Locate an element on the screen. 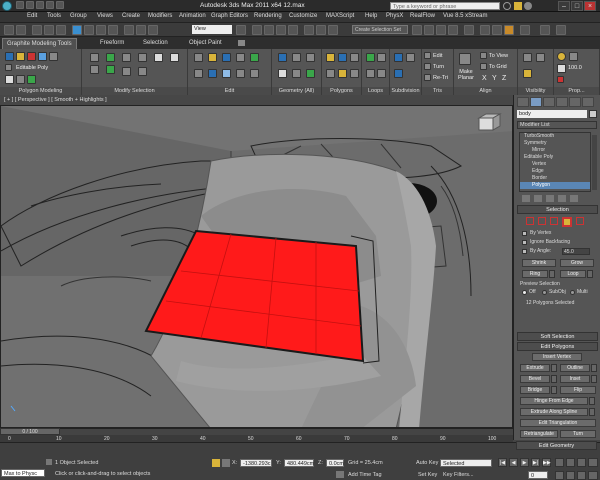 The image size is (600, 480). menu-help: Help is located at coordinates (371, 16).